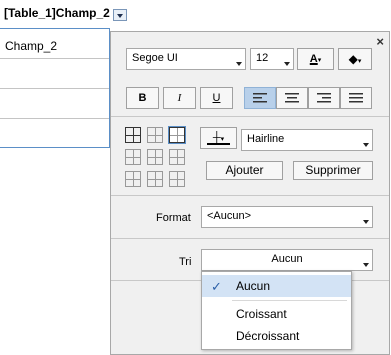  What do you see at coordinates (380, 41) in the screenshot?
I see `close-icon: ×` at bounding box center [380, 41].